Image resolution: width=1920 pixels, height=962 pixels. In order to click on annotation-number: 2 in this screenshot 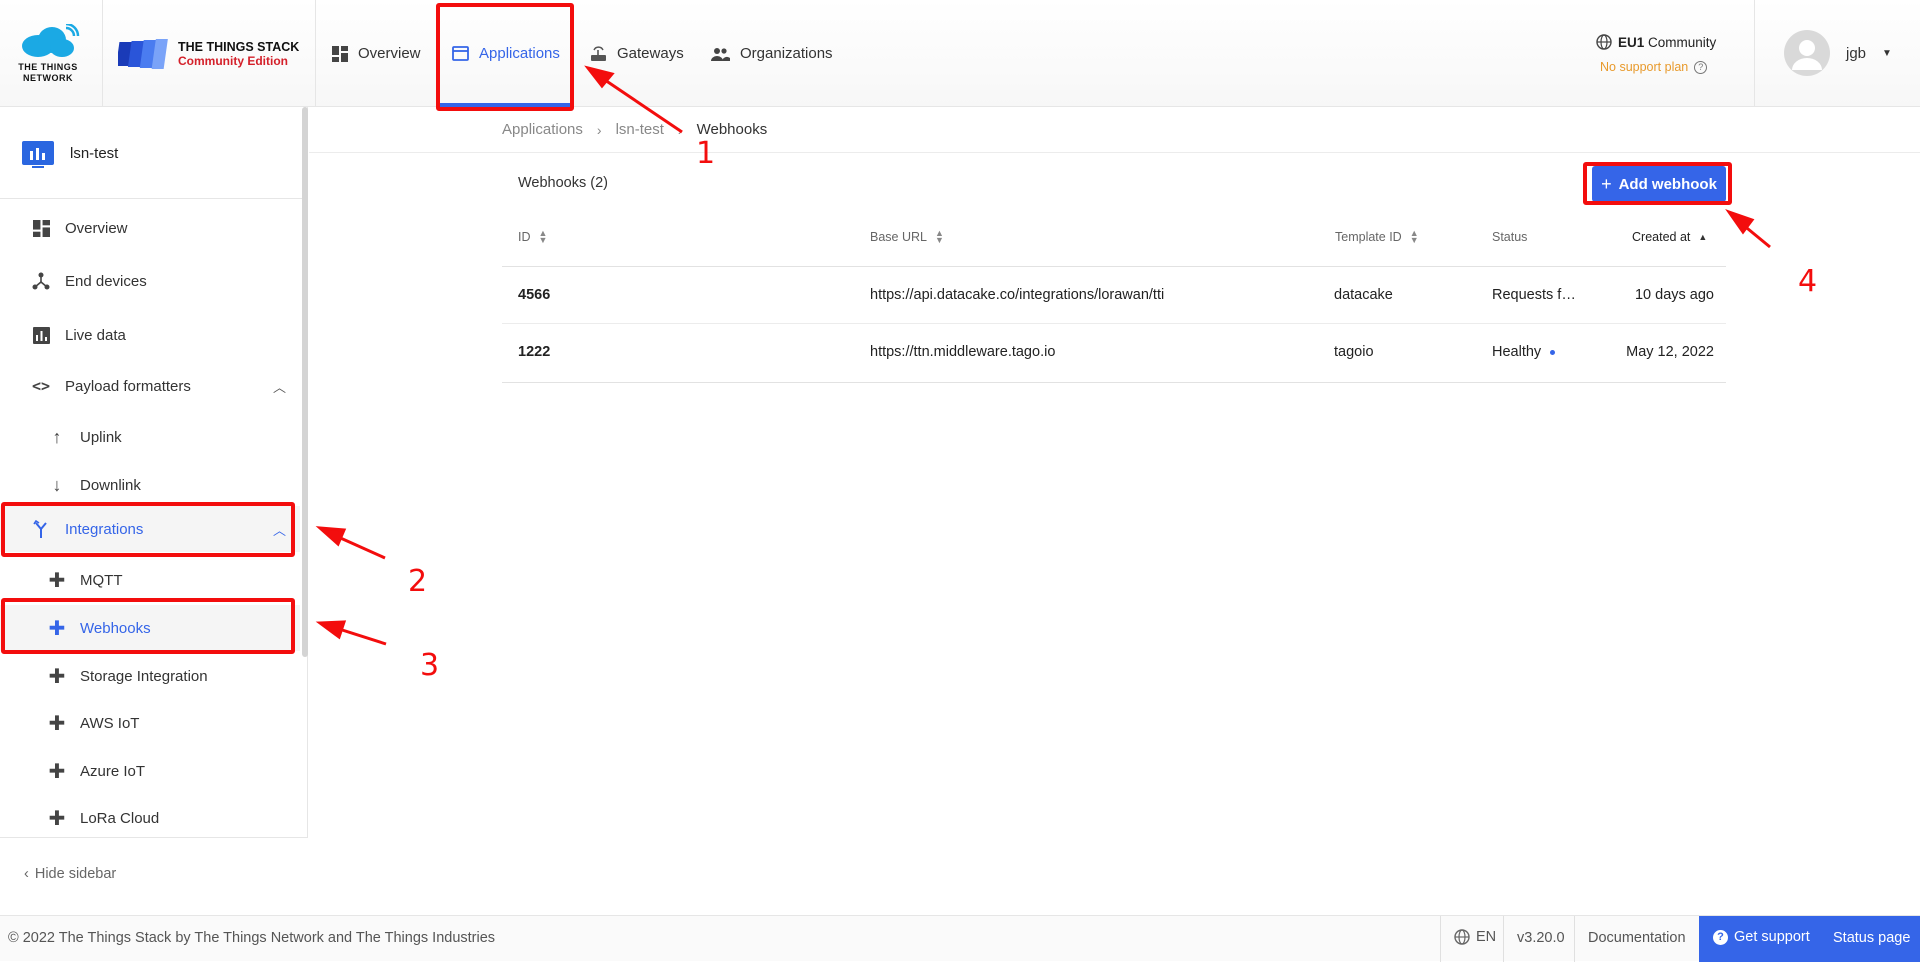, I will do `click(418, 581)`.